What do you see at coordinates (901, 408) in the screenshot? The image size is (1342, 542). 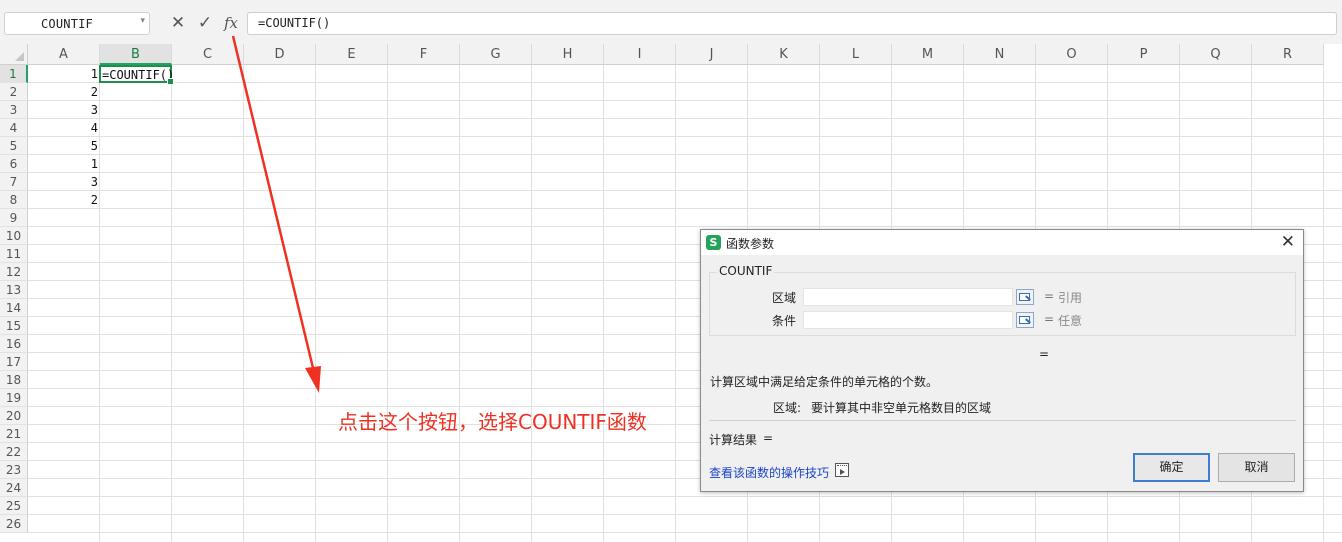 I see `arg-description-text: 要计算其中非空单元格数目的区域` at bounding box center [901, 408].